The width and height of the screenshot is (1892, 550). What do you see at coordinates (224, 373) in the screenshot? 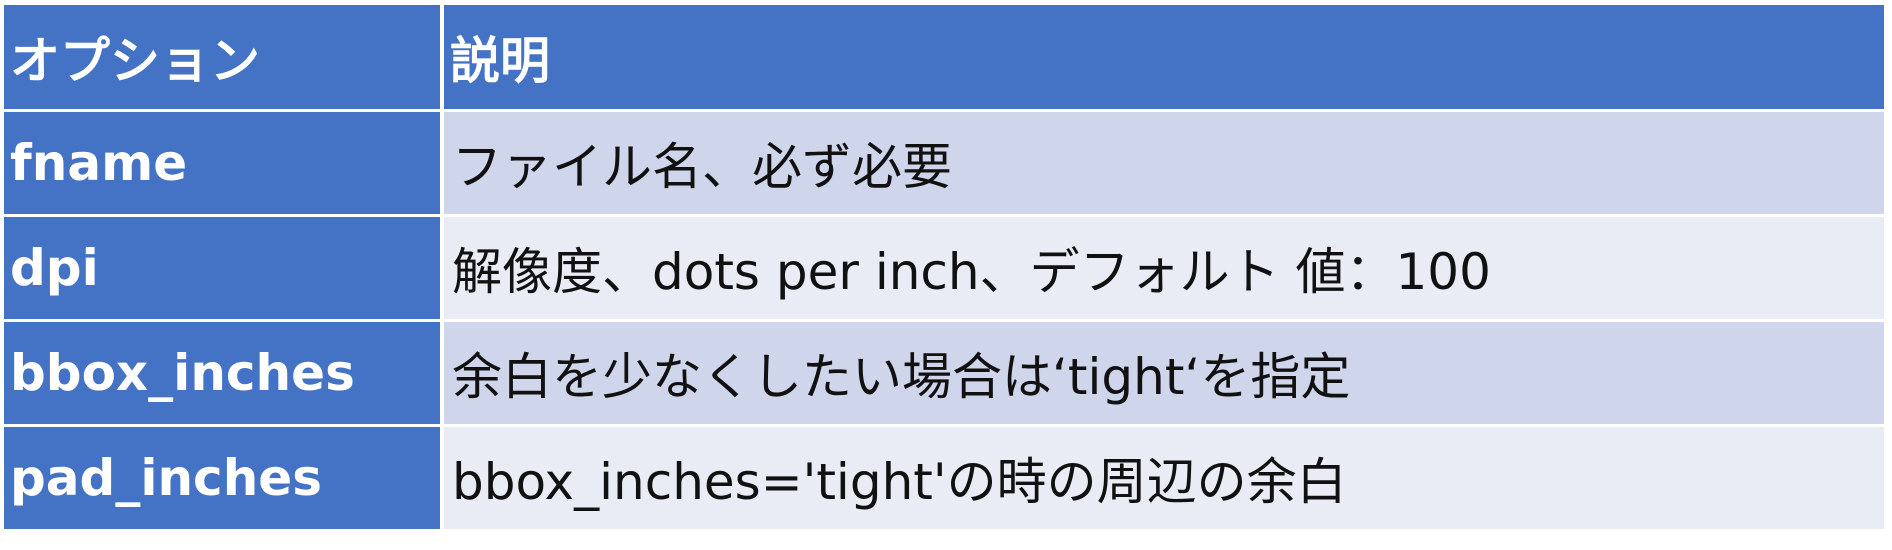
I see `option-name: bbox_inches` at bounding box center [224, 373].